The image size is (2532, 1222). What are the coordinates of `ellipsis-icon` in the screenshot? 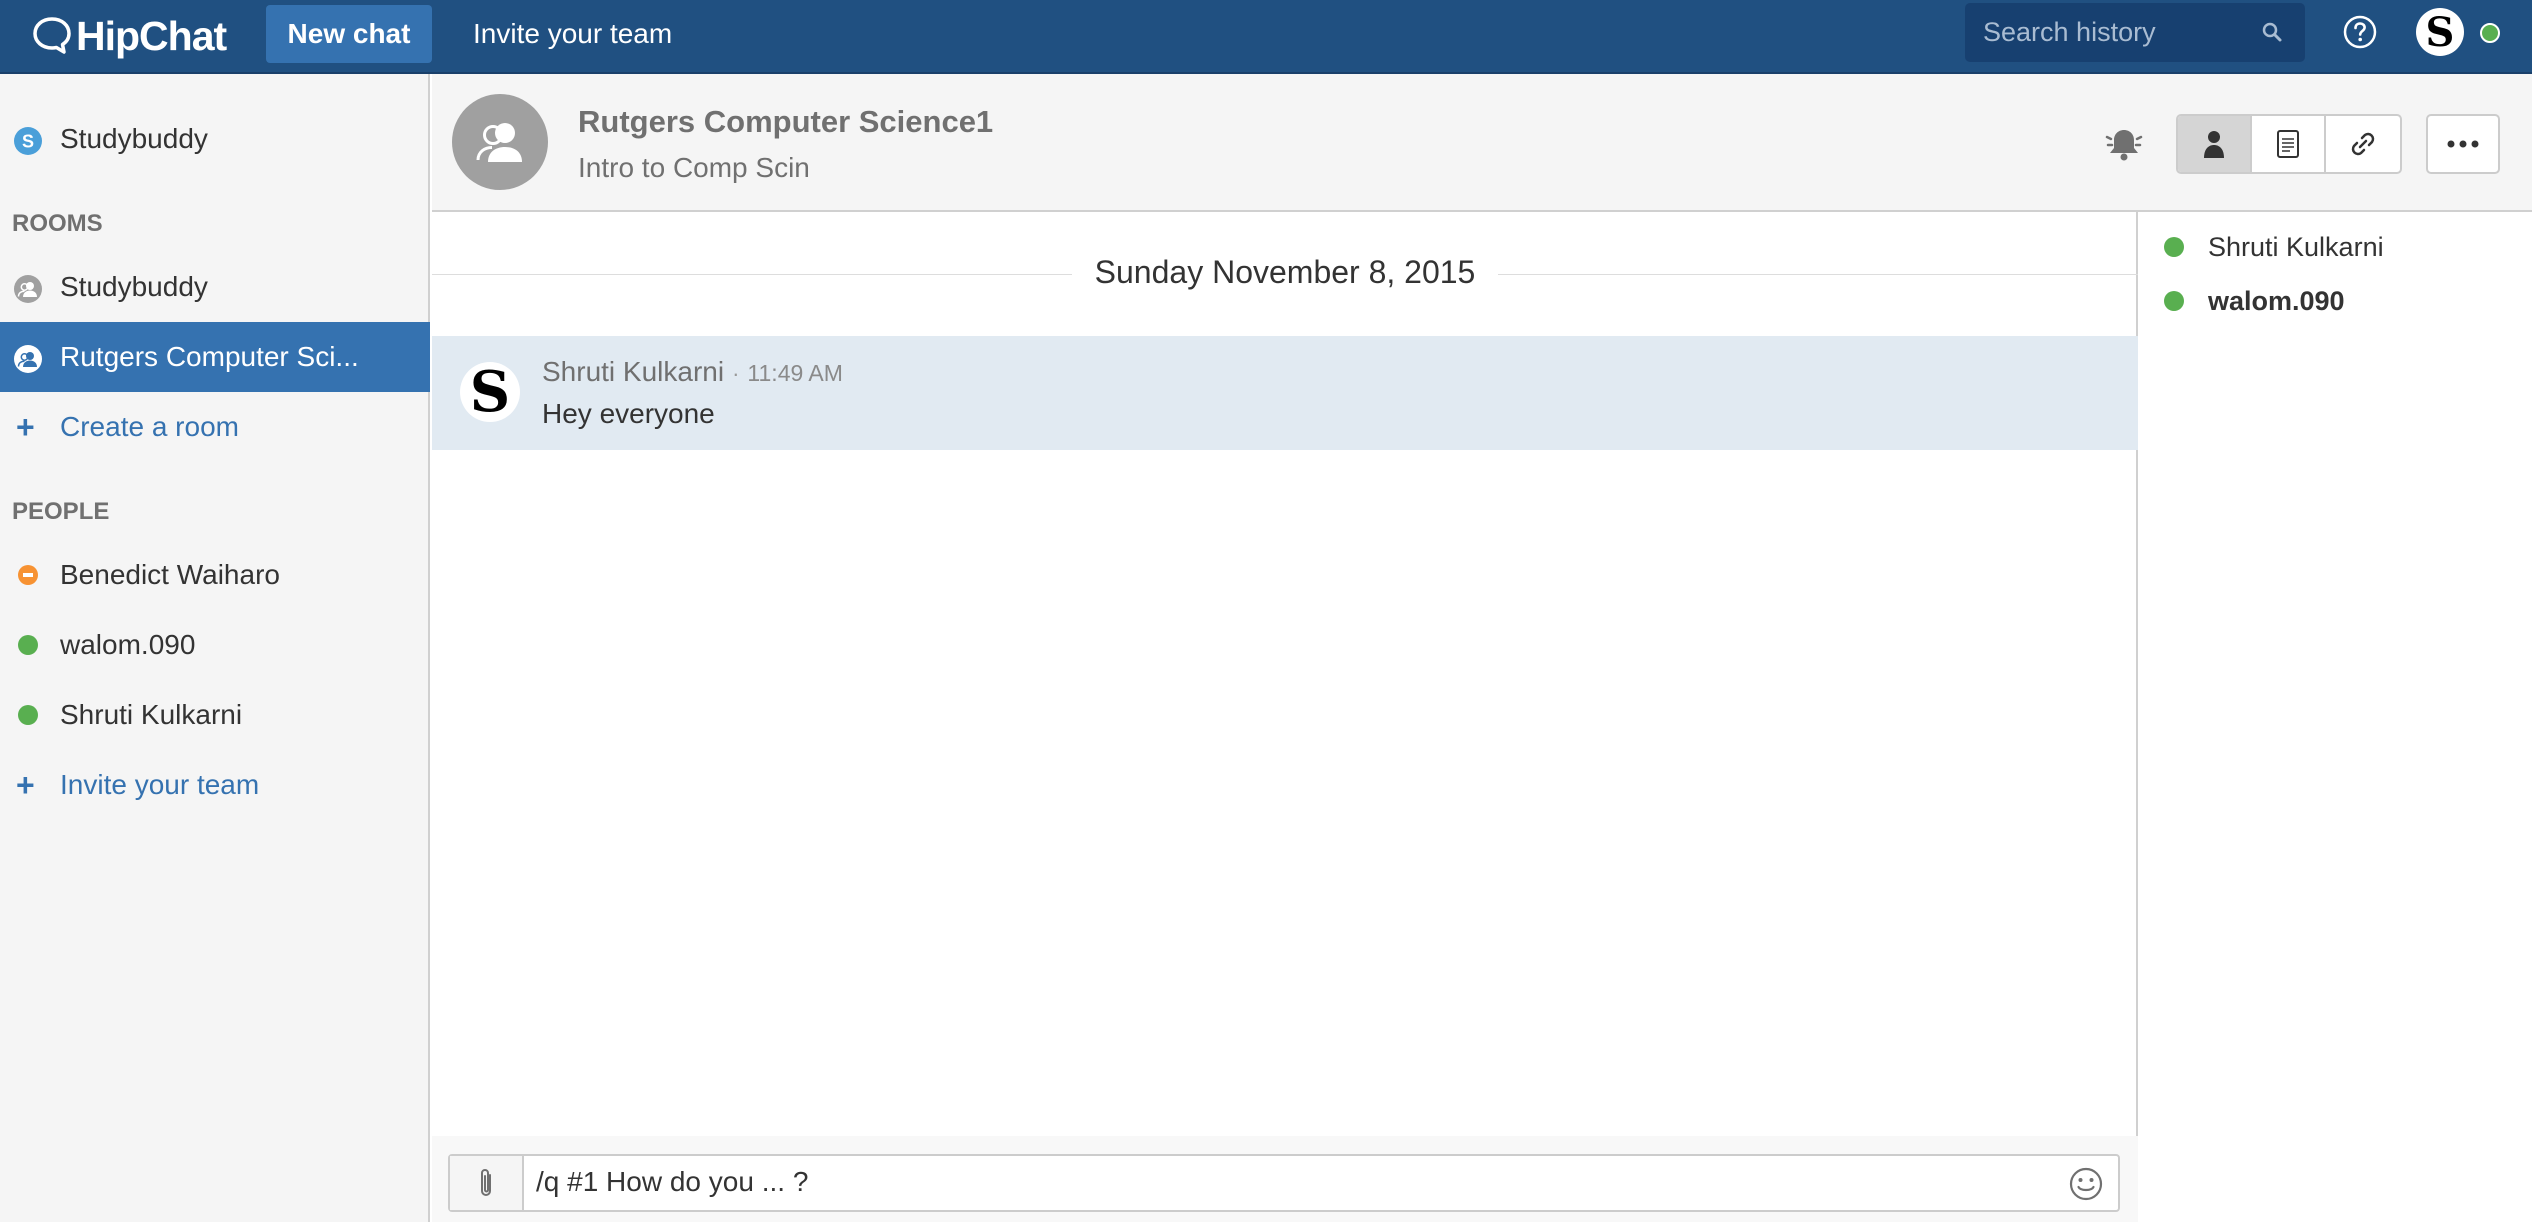 It's located at (2463, 144).